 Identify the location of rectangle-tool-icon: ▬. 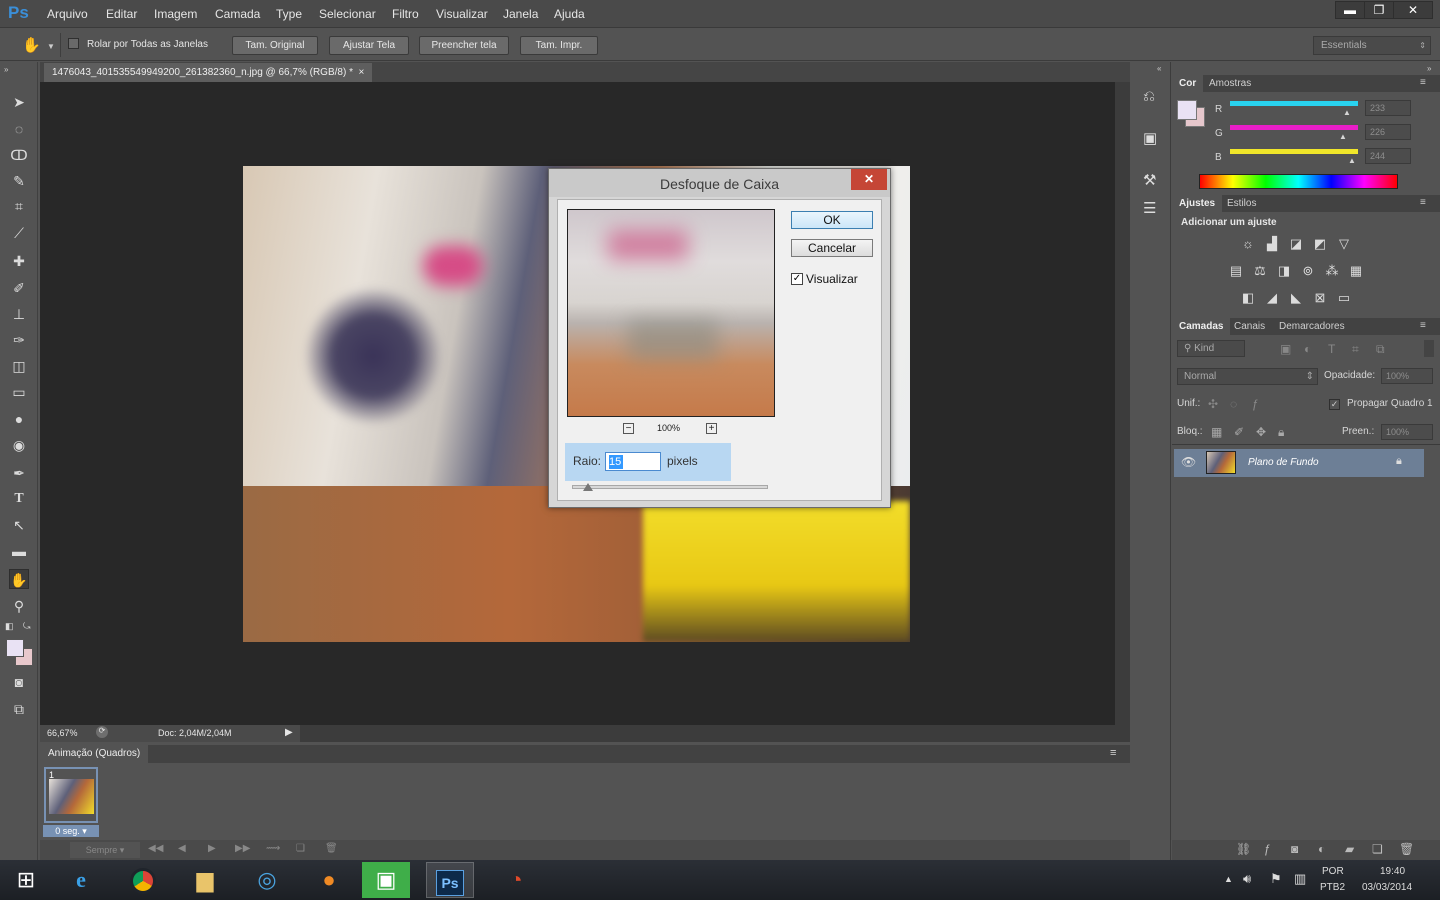
(19, 551).